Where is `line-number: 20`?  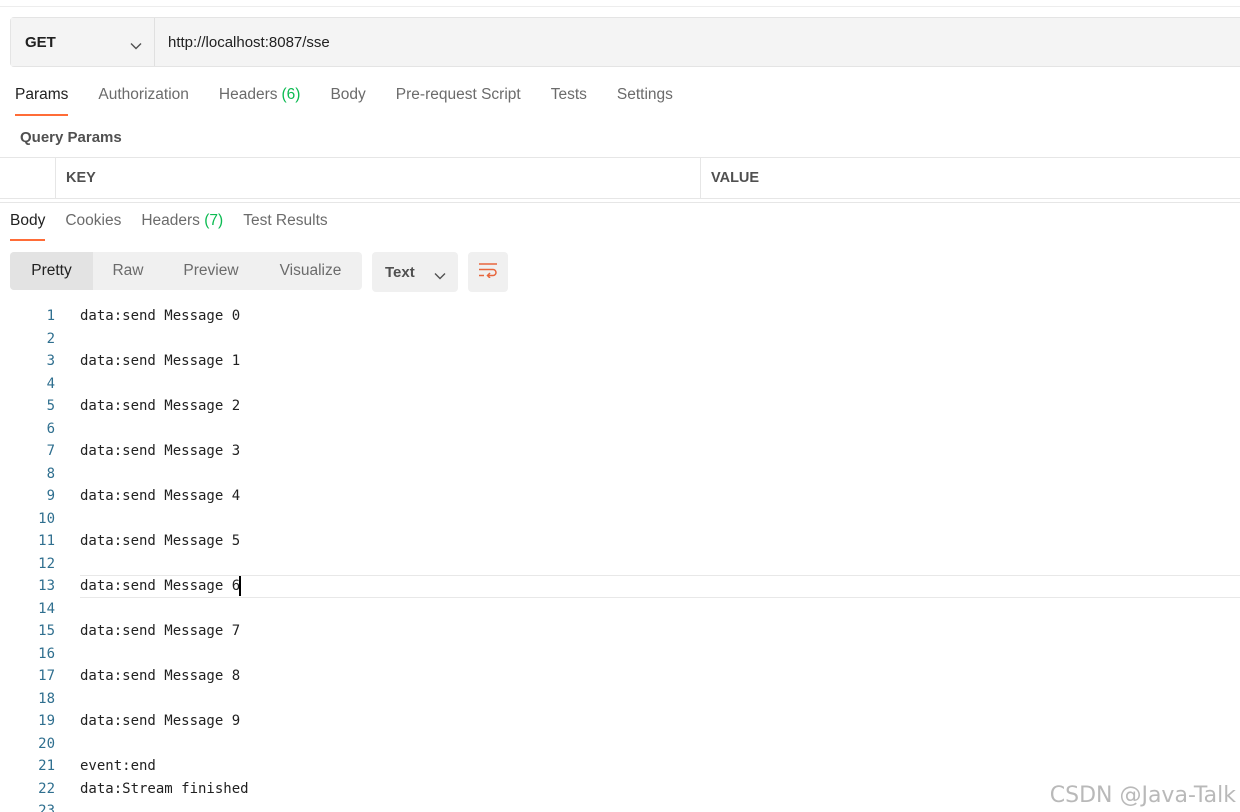
line-number: 20 is located at coordinates (46, 743).